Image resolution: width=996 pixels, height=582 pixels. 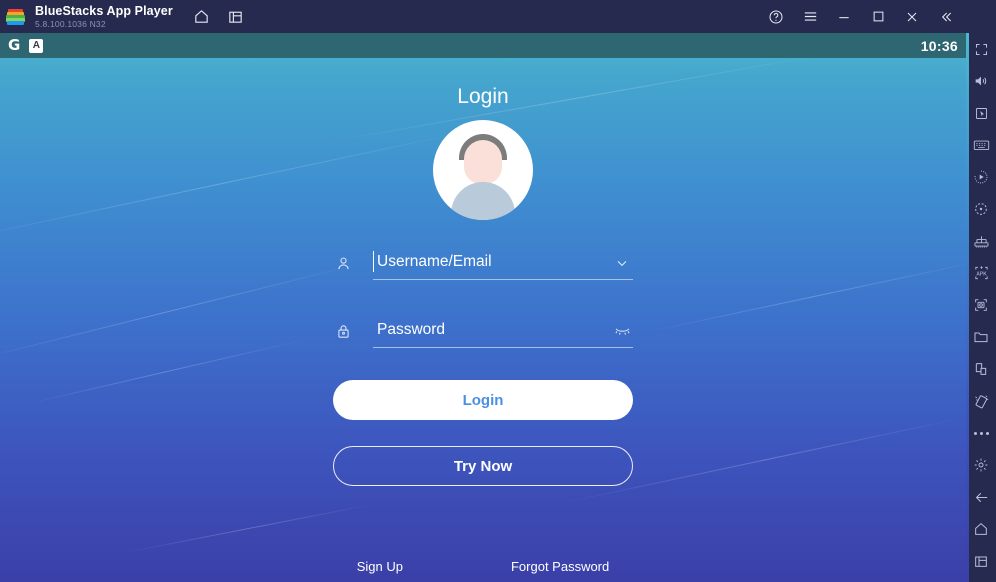 What do you see at coordinates (981, 209) in the screenshot?
I see `location-icon` at bounding box center [981, 209].